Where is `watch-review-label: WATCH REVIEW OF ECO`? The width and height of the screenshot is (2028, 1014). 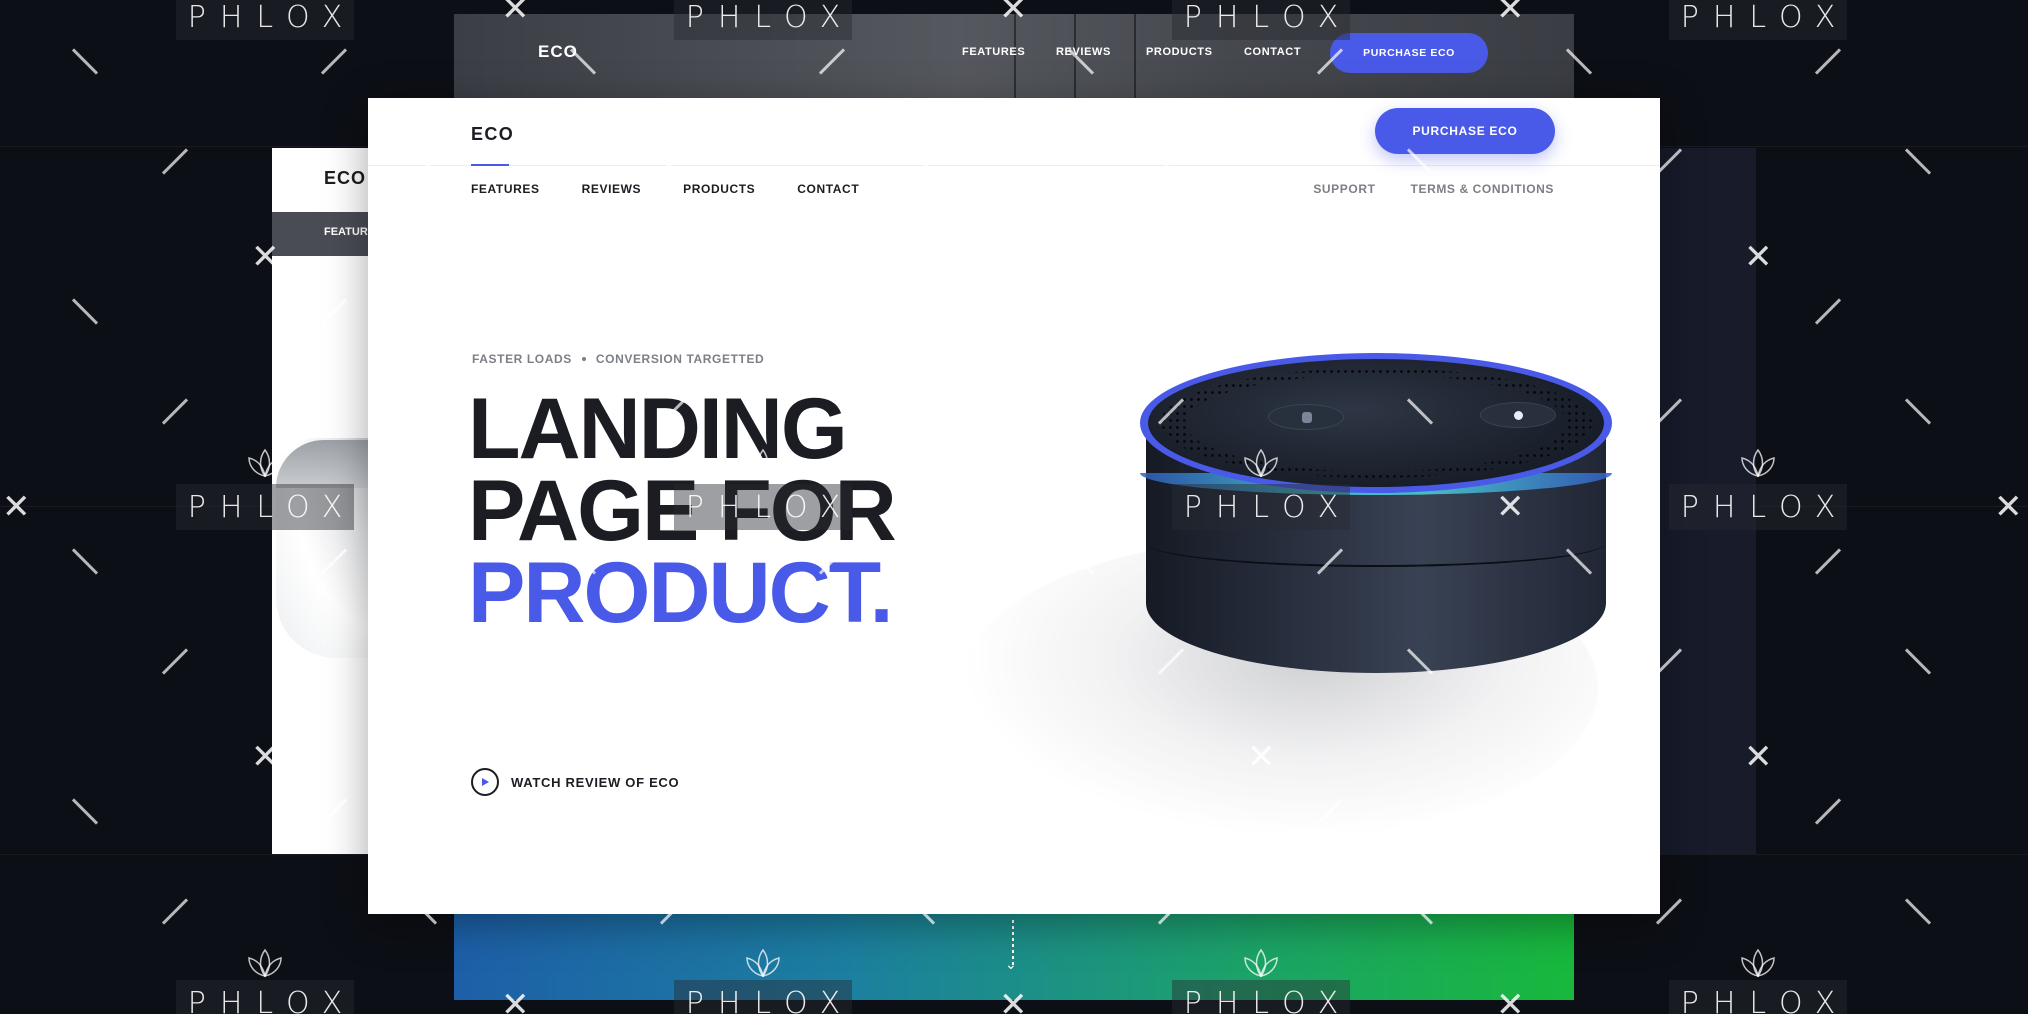
watch-review-label: WATCH REVIEW OF ECO is located at coordinates (595, 782).